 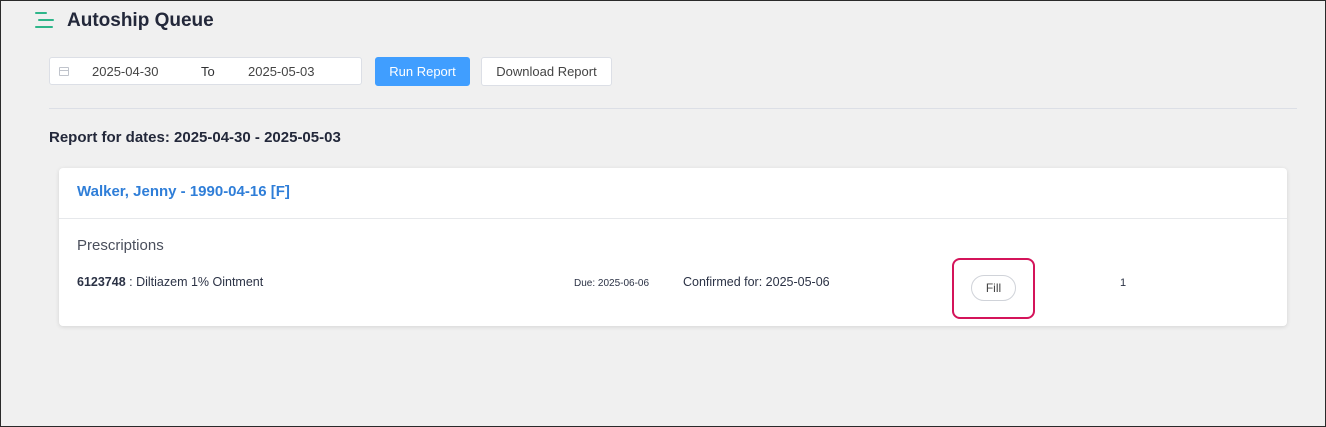 What do you see at coordinates (293, 71) in the screenshot?
I see `end-date-input: 2025-05-03` at bounding box center [293, 71].